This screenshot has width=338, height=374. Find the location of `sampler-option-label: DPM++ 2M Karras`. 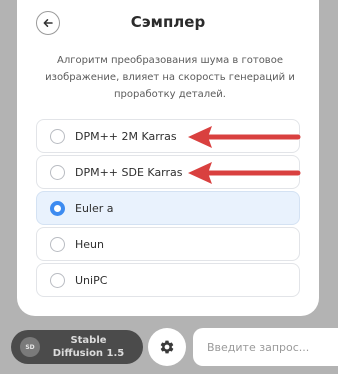

sampler-option-label: DPM++ 2M Karras is located at coordinates (126, 136).